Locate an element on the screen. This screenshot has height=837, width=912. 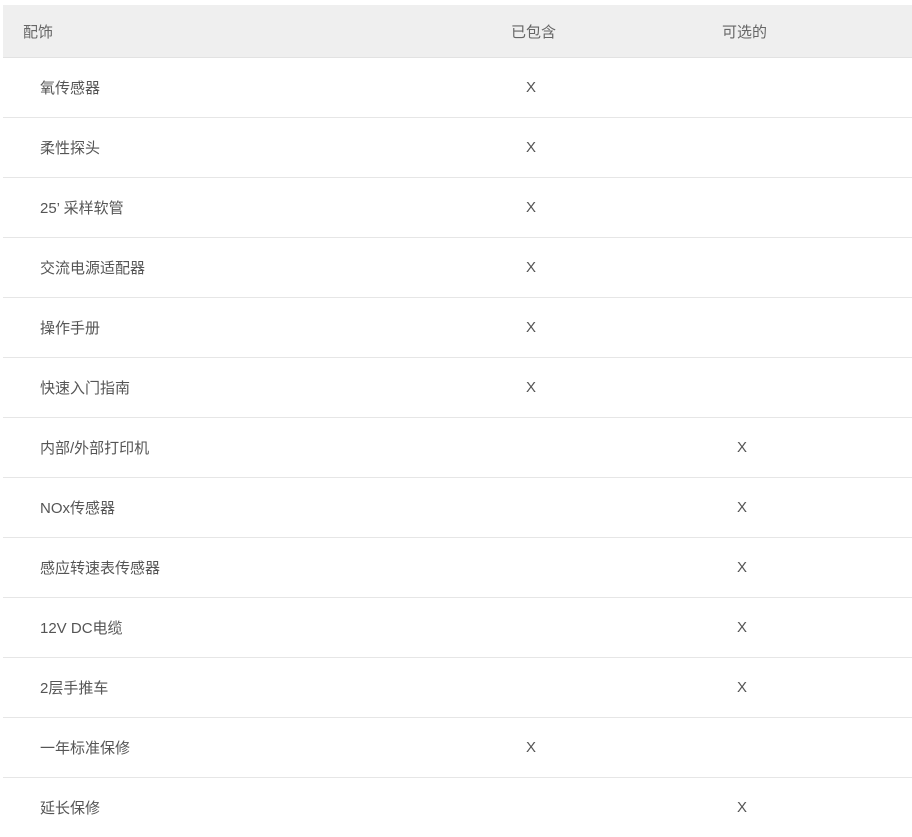
table-row: 一年标准保修 X is located at coordinates (457, 748).